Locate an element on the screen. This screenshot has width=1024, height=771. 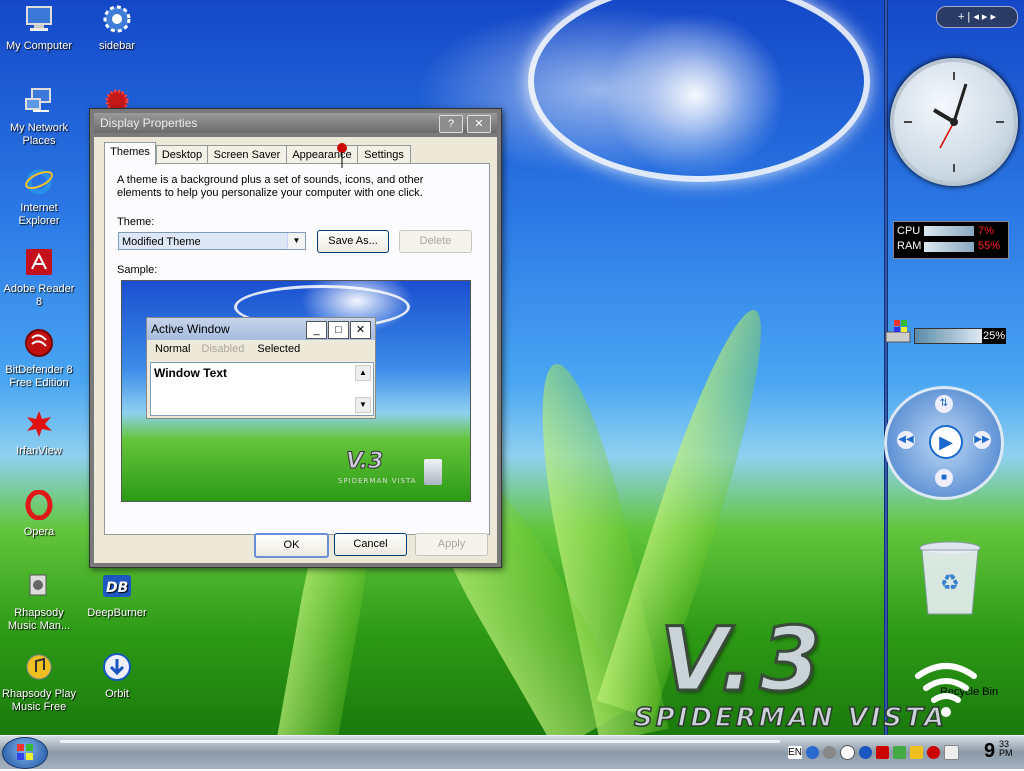
apply-button: Apply is located at coordinates (451, 544).